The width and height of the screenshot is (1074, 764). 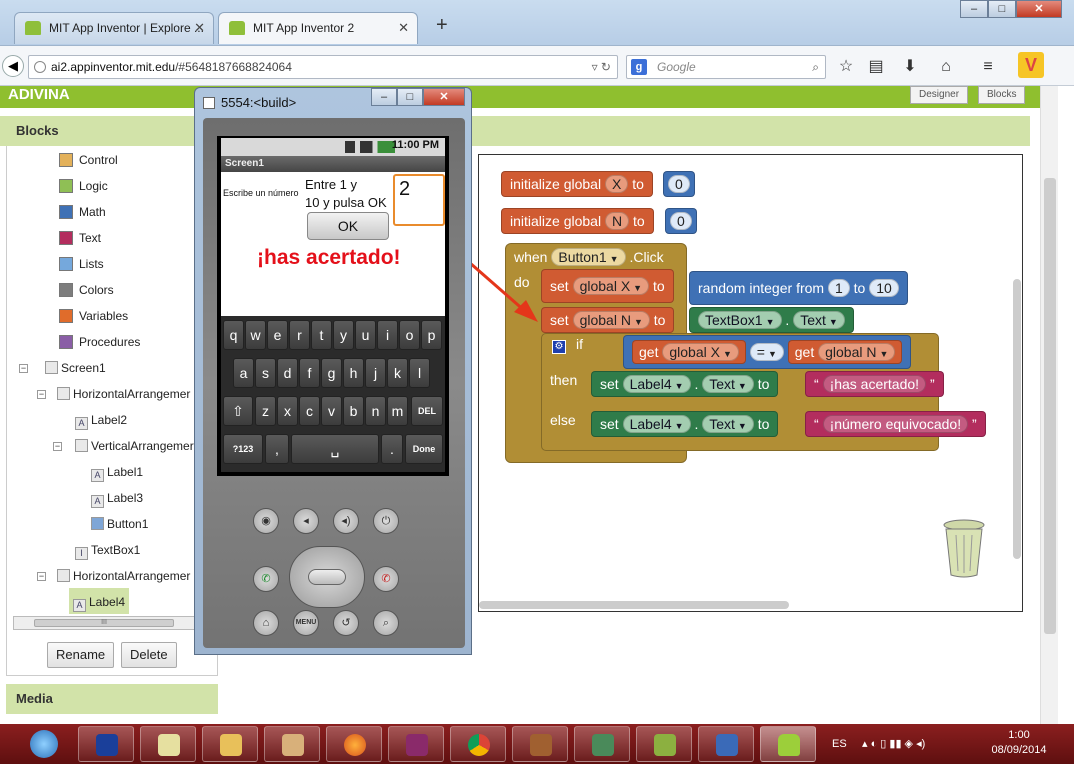 I want to click on taskbar-android-sdk, so click(x=664, y=744).